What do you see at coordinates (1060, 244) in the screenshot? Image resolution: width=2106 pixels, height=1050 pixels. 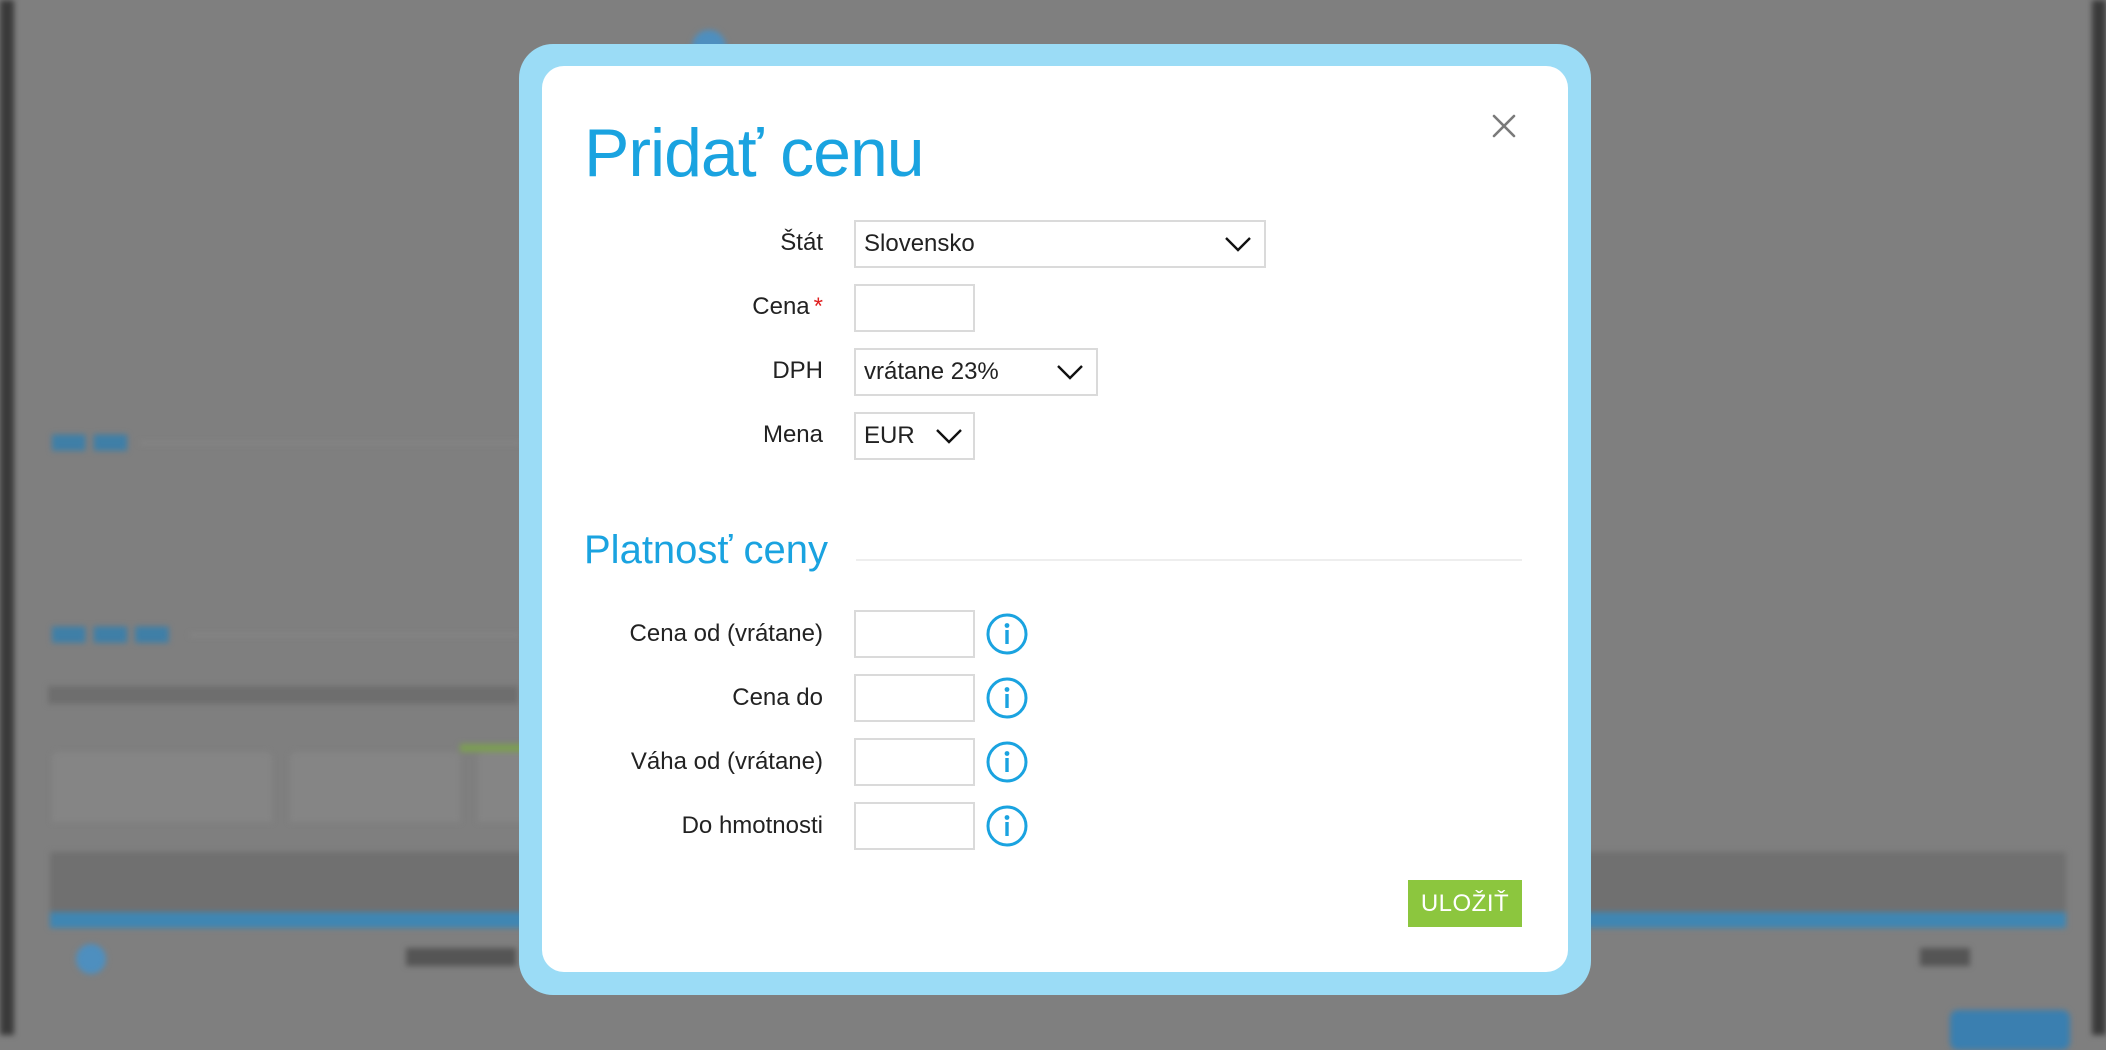 I see `country-select: Slovensko` at bounding box center [1060, 244].